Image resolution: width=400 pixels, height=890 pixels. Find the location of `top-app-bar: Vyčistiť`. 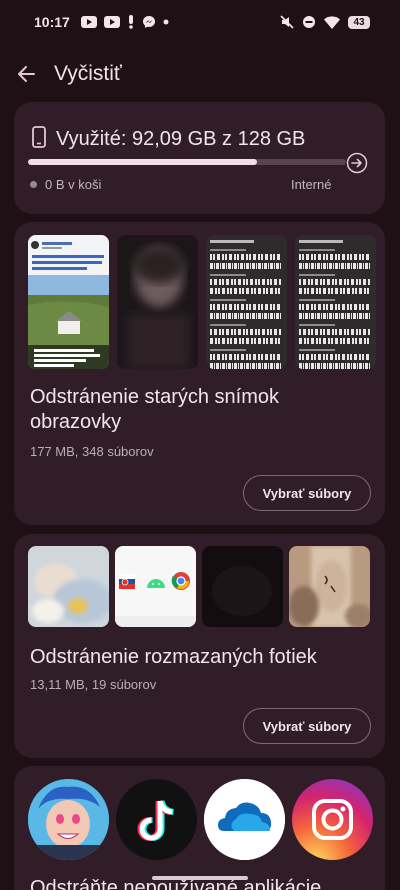

top-app-bar: Vyčistiť is located at coordinates (200, 74).